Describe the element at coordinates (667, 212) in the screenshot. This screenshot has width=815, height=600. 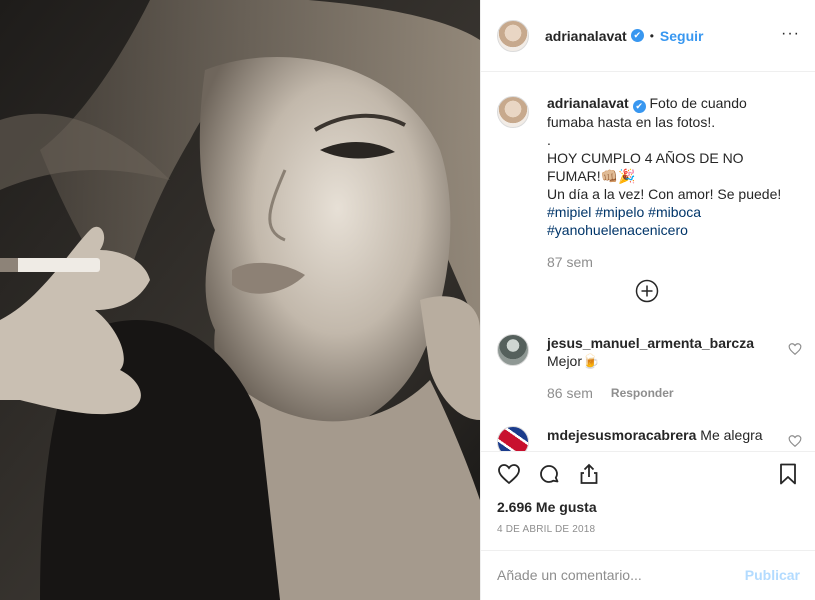
I see `caption-hashtags-1: #mipiel #mipelo #miboca` at that location.